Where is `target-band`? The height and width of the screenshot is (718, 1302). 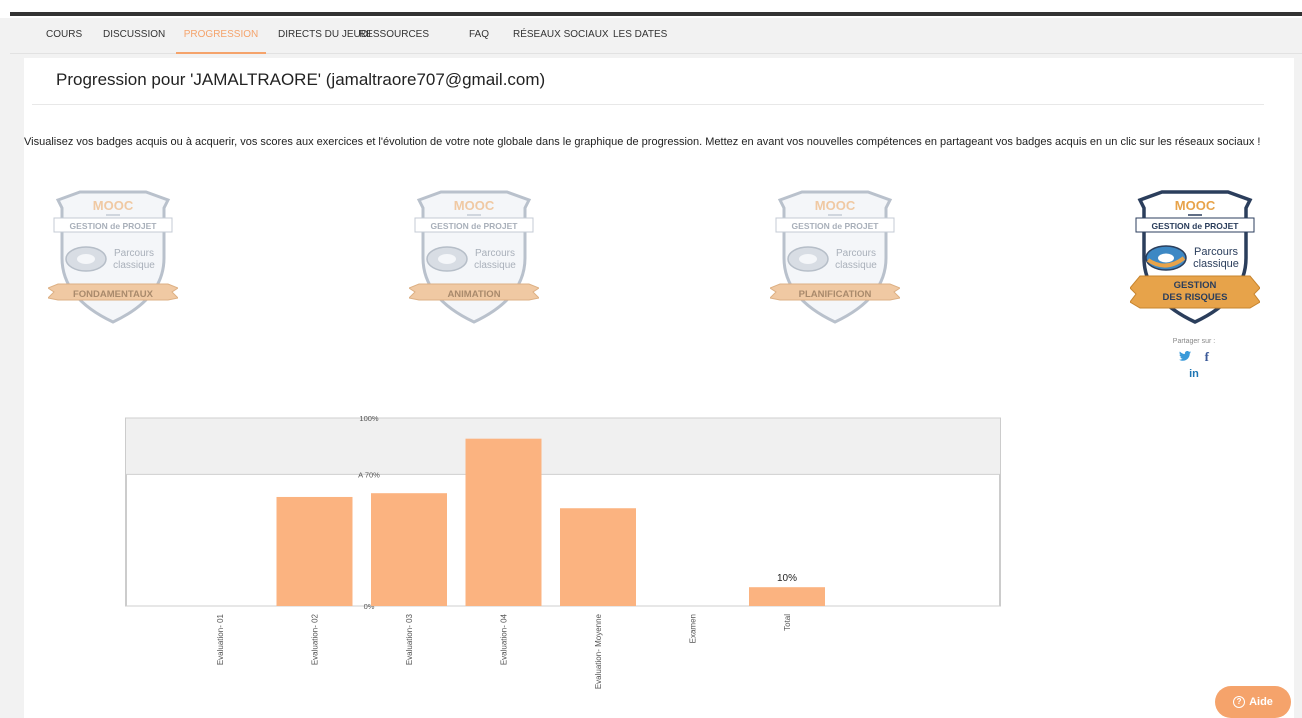 target-band is located at coordinates (563, 446).